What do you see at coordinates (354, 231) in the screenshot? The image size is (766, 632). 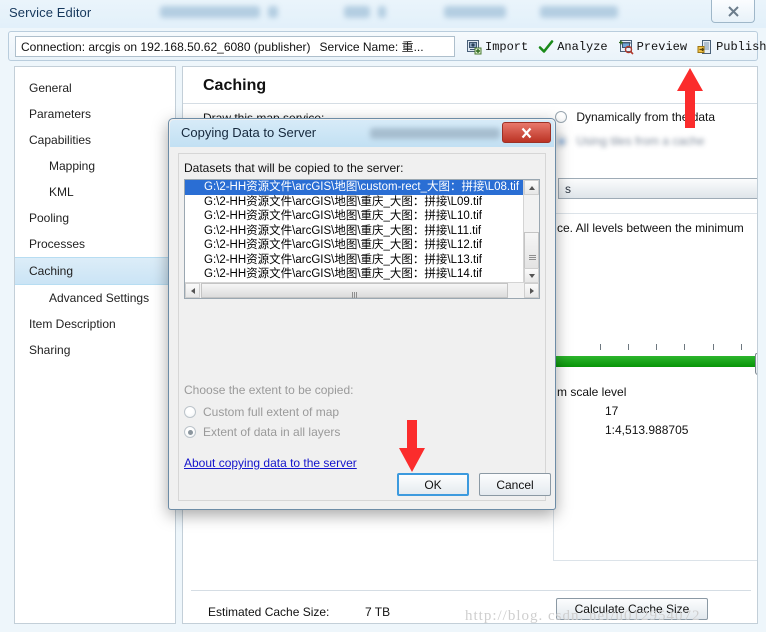 I see `list-item: G:\2-HH资源文件\arcGIS\地图\重庆_大图：拼接\L11.tif` at bounding box center [354, 231].